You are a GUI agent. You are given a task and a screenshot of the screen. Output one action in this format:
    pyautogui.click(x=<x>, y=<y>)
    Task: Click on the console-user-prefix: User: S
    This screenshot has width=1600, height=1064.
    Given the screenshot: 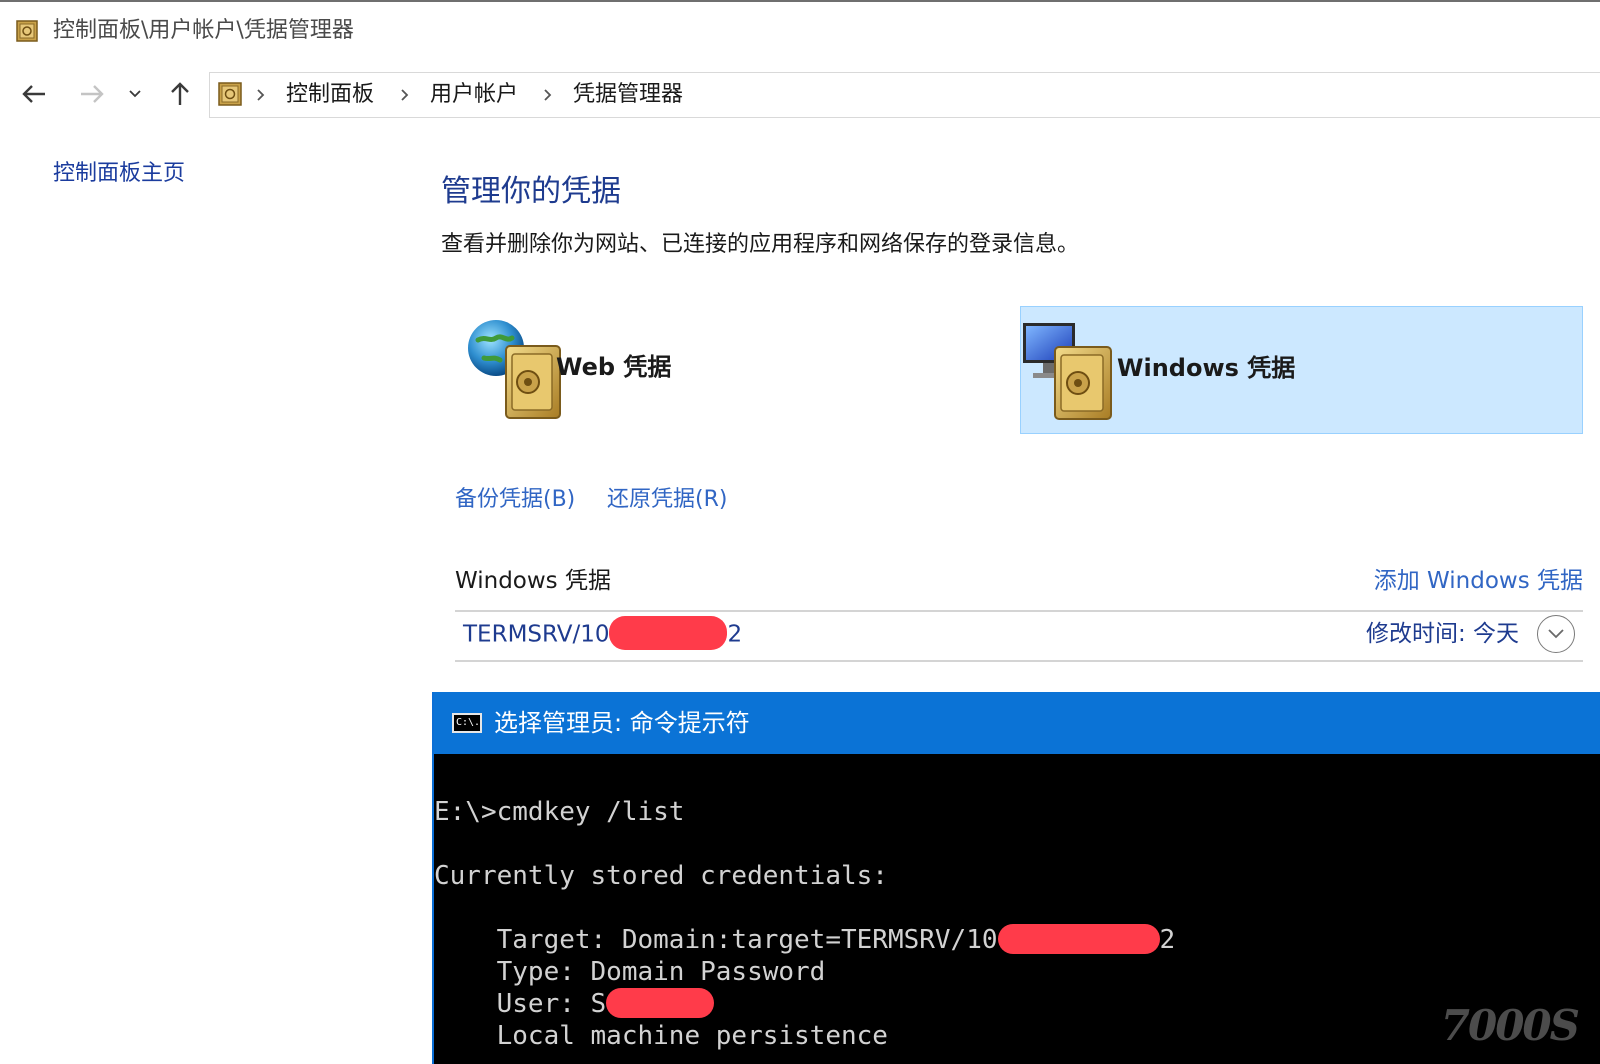 What is the action you would take?
    pyautogui.click(x=520, y=1004)
    